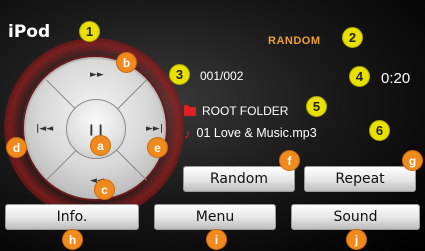 The image size is (425, 251). Describe the element at coordinates (89, 31) in the screenshot. I see `callout-1: 1` at that location.